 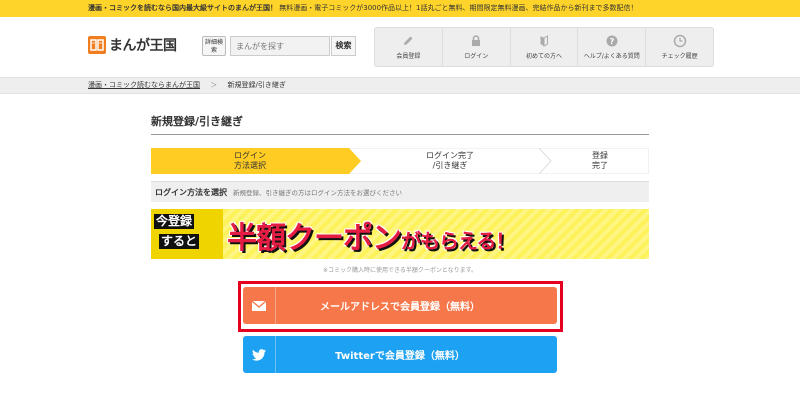 What do you see at coordinates (179, 241) in the screenshot?
I see `banner-badge-line2: すると` at bounding box center [179, 241].